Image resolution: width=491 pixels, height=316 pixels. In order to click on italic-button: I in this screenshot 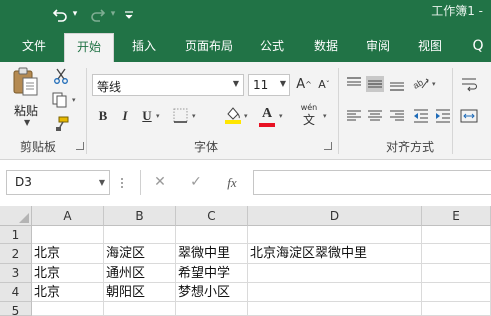, I will do `click(125, 116)`.